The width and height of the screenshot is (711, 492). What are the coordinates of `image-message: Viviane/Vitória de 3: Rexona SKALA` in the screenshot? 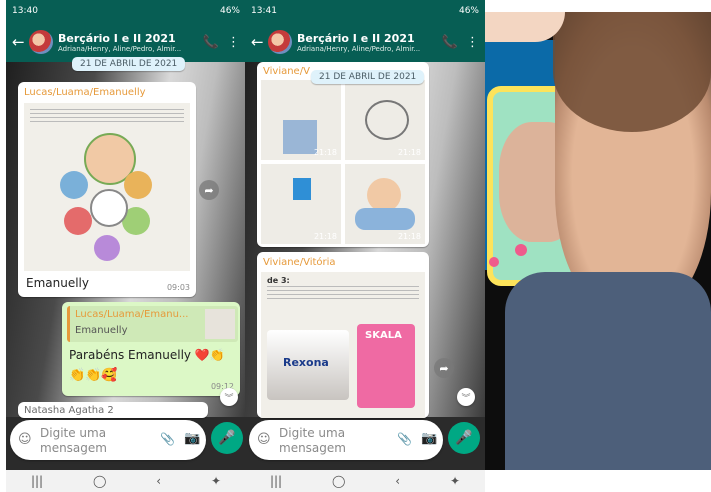 It's located at (343, 335).